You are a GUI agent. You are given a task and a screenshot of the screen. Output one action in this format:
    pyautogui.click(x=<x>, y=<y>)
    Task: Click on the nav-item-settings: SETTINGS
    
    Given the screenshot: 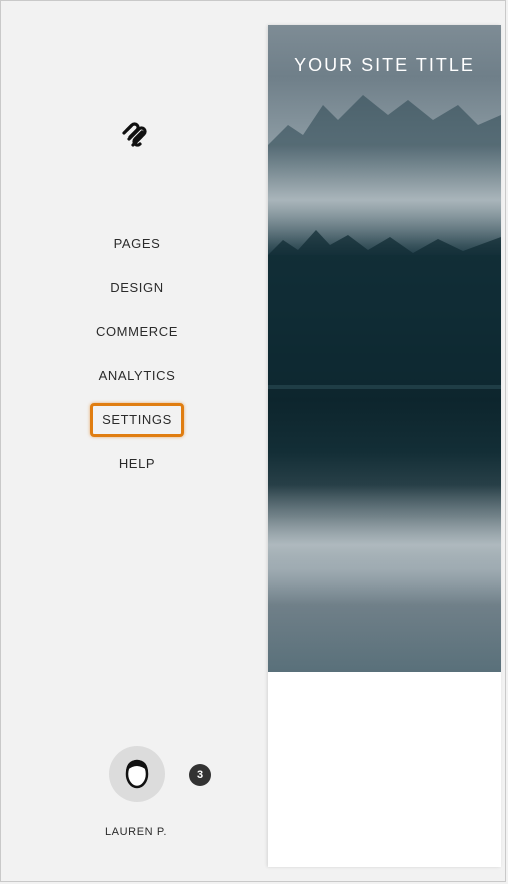 What is the action you would take?
    pyautogui.click(x=137, y=420)
    